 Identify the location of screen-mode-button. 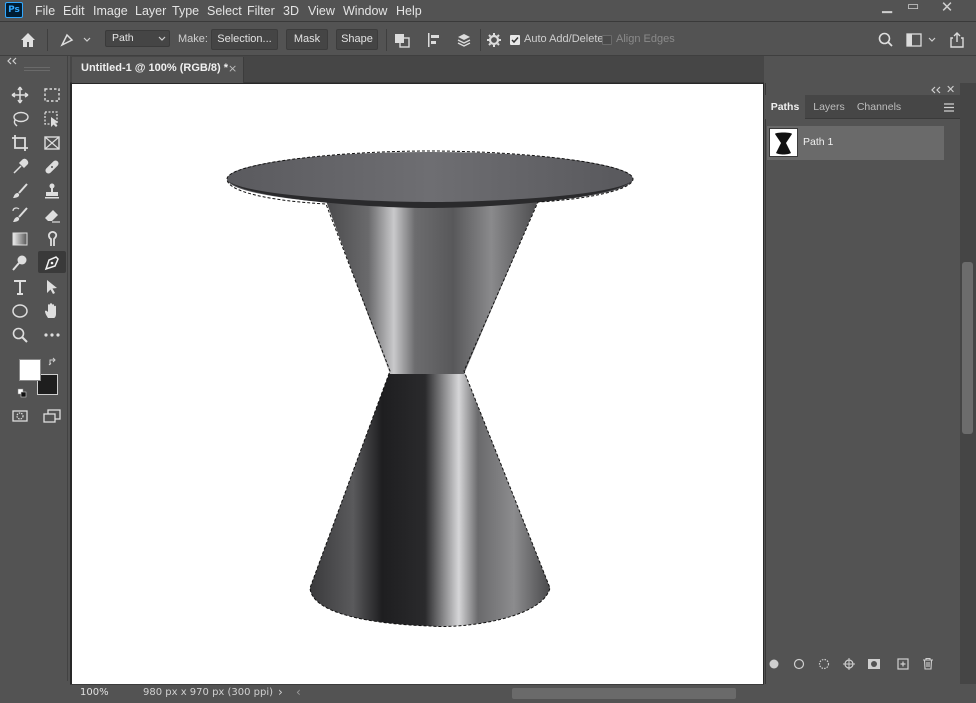
(52, 415).